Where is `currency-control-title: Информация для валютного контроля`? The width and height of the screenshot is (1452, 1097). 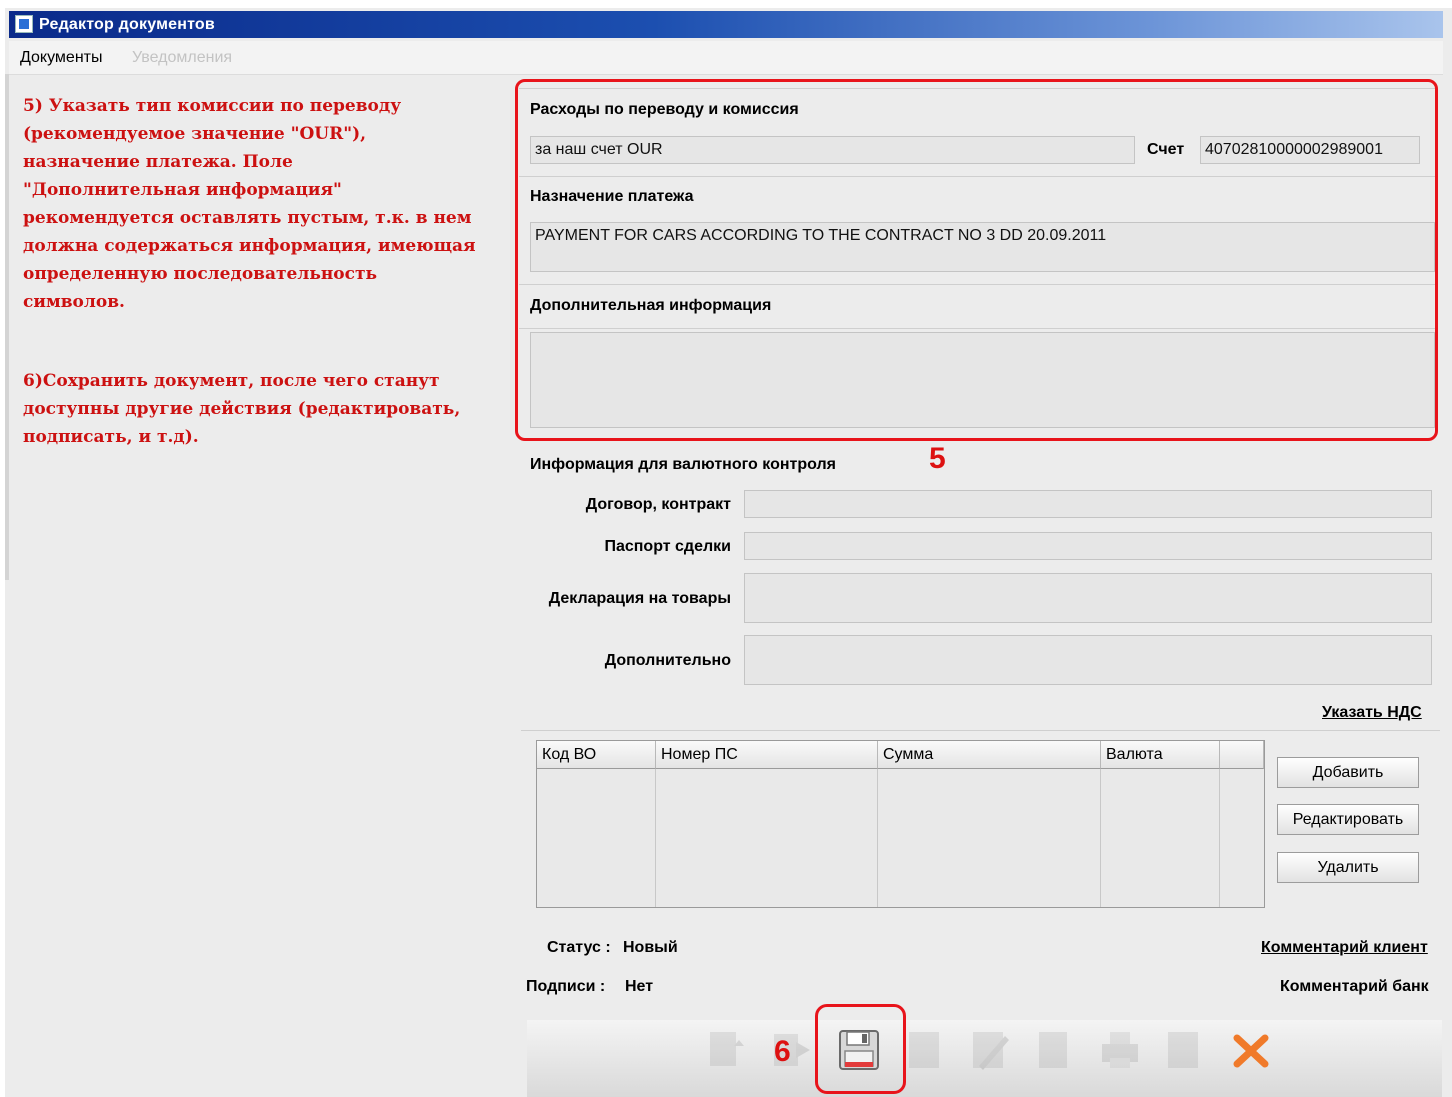 currency-control-title: Информация для валютного контроля is located at coordinates (683, 464).